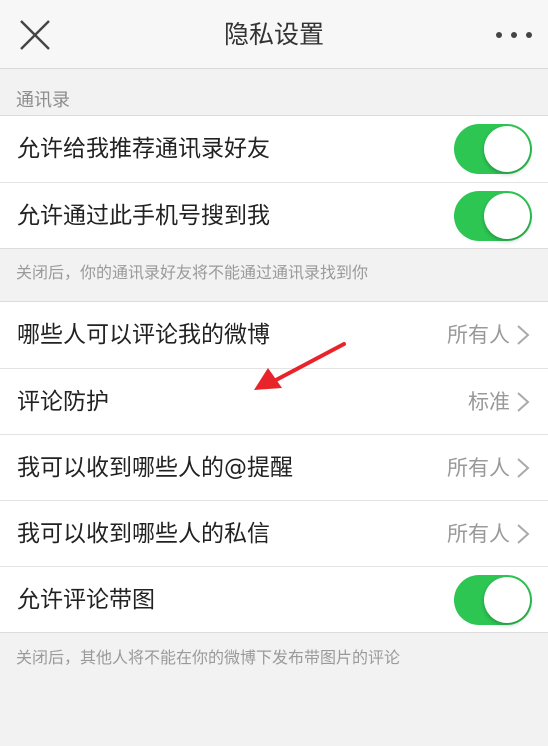 The width and height of the screenshot is (548, 746). Describe the element at coordinates (63, 402) in the screenshot. I see `row-label: 评论防护` at that location.